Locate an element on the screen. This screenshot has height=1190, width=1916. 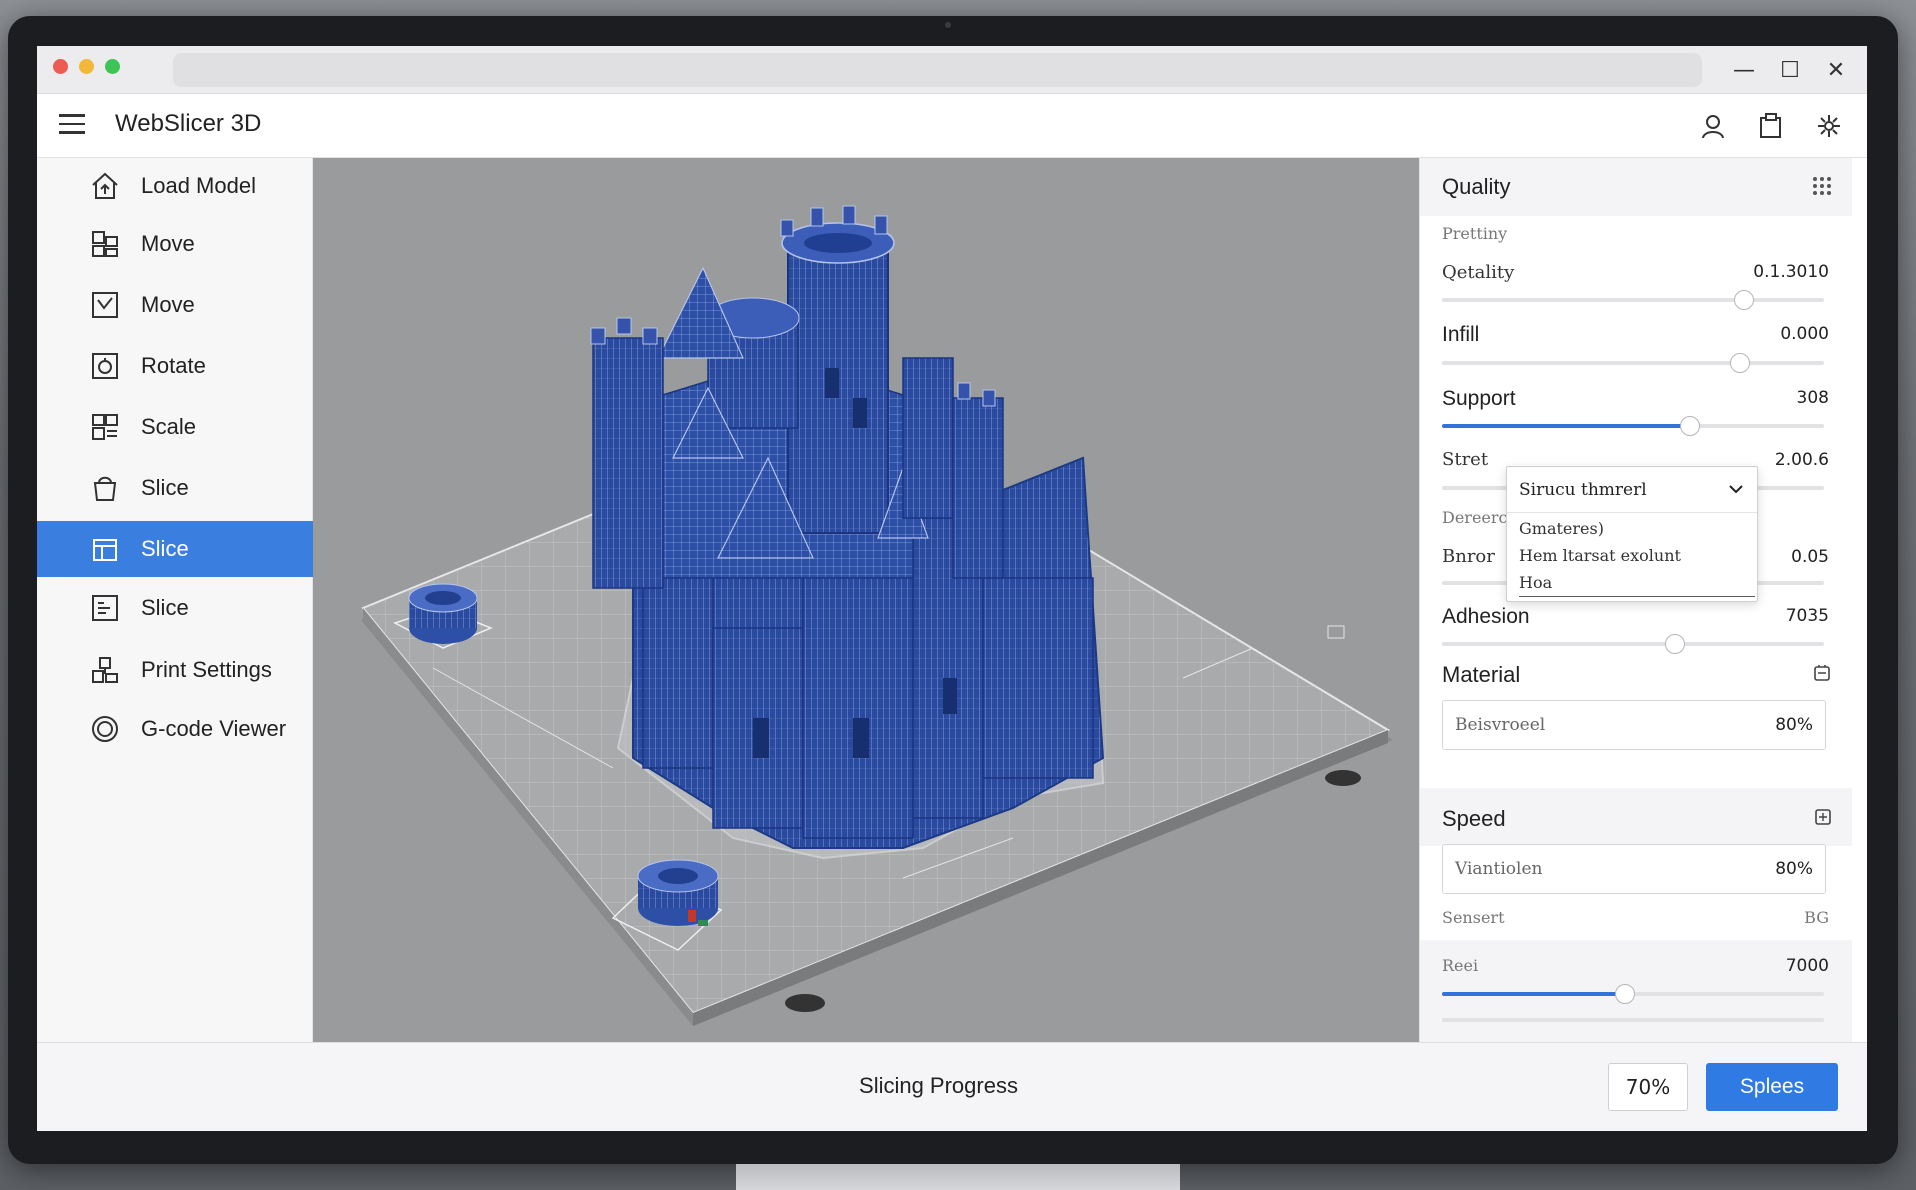
sidebar-item-move-2: Move is located at coordinates (175, 305).